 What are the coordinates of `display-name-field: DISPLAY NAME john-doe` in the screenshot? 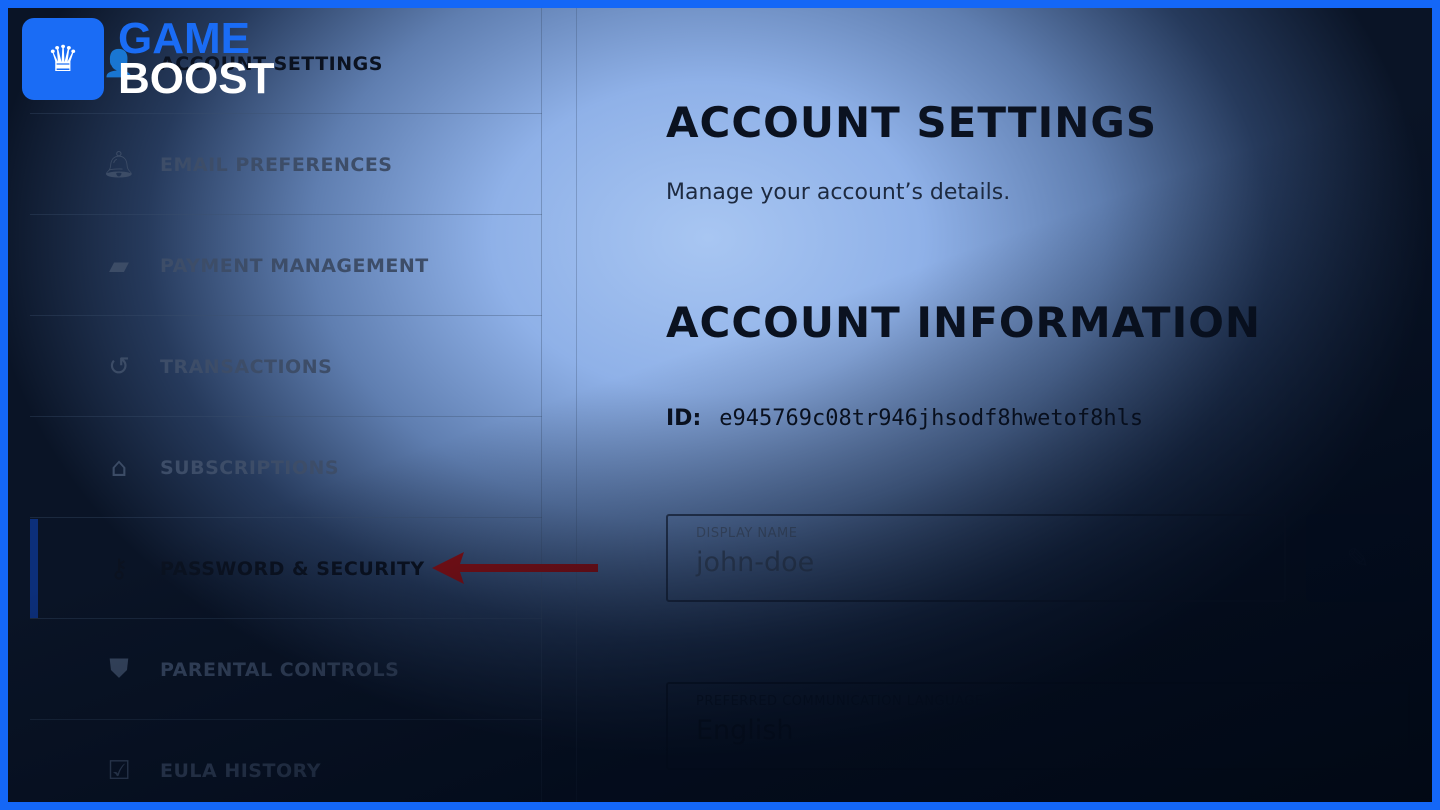 It's located at (976, 558).